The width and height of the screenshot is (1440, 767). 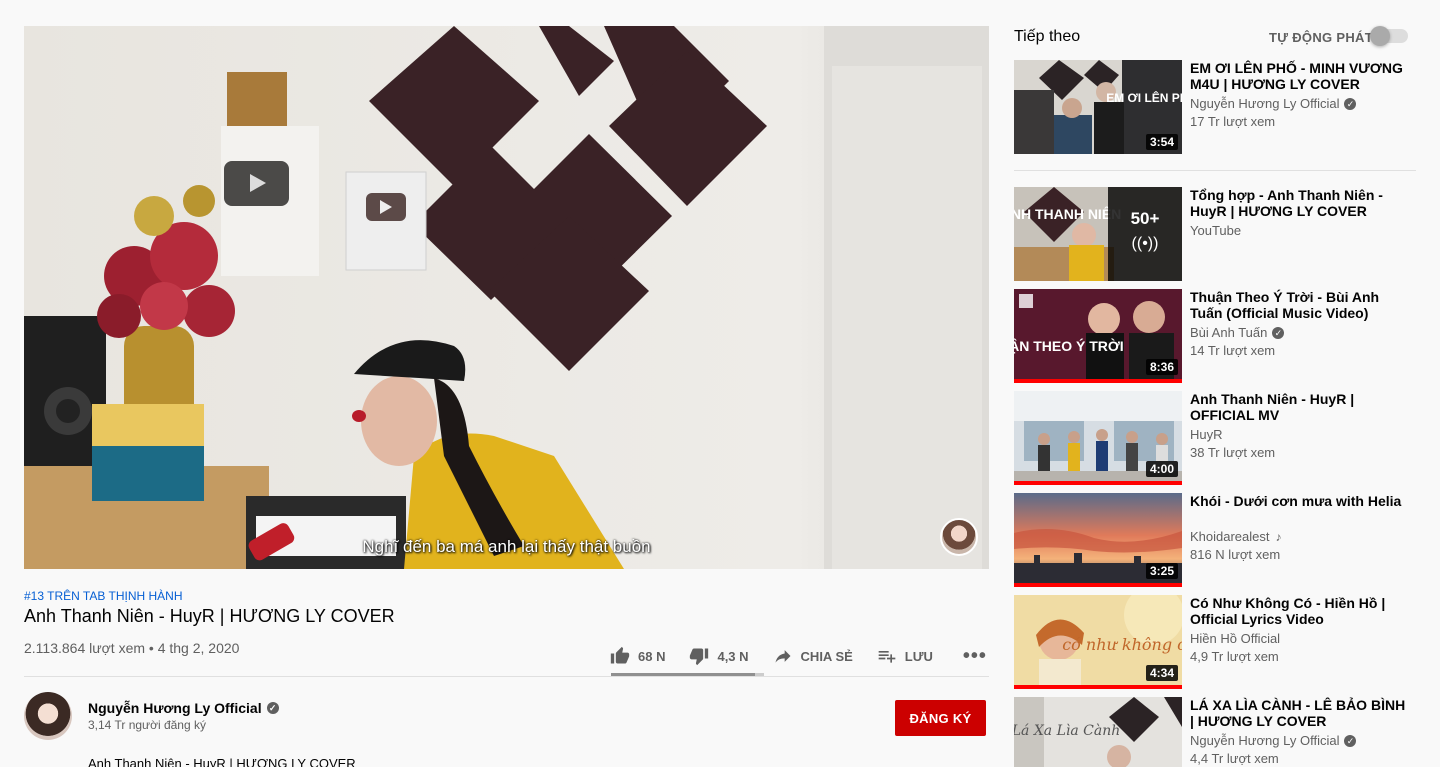 What do you see at coordinates (1161, 142) in the screenshot?
I see `video-duration: 3:54` at bounding box center [1161, 142].